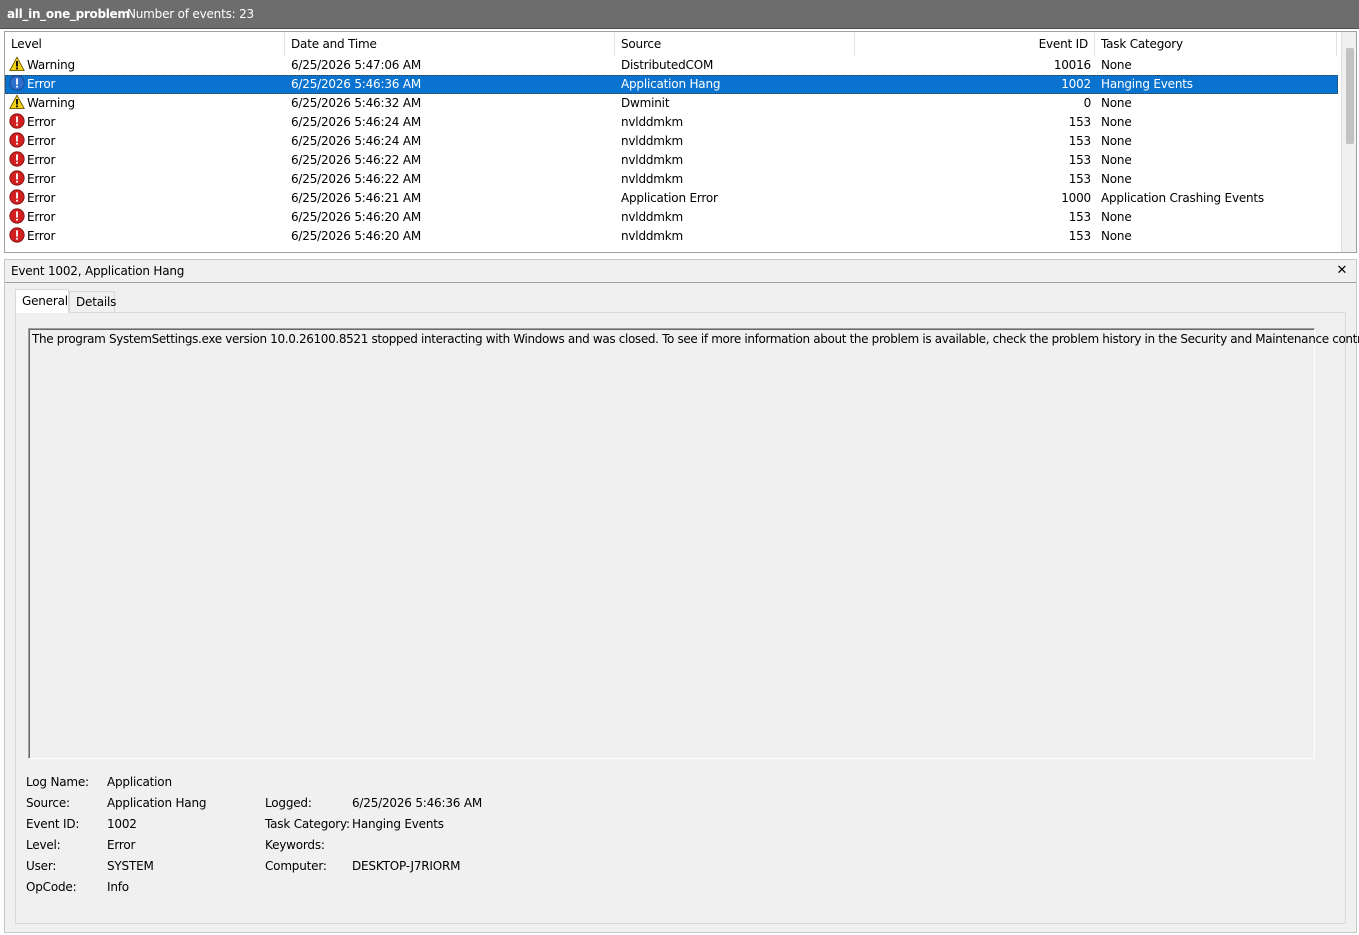 This screenshot has width=1359, height=935. I want to click on cell-source: Application Hang, so click(671, 84).